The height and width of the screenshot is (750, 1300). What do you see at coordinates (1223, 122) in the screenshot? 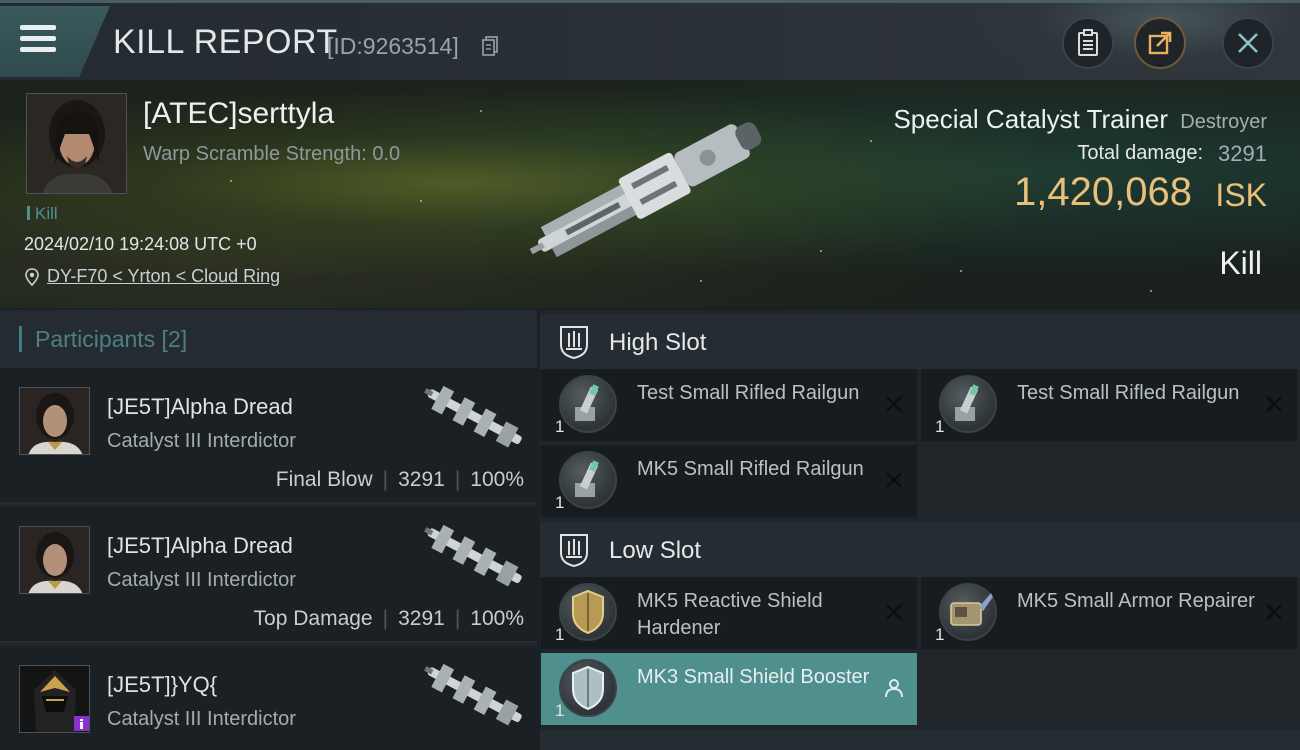
I see `victim-ship-class: Destroyer` at bounding box center [1223, 122].